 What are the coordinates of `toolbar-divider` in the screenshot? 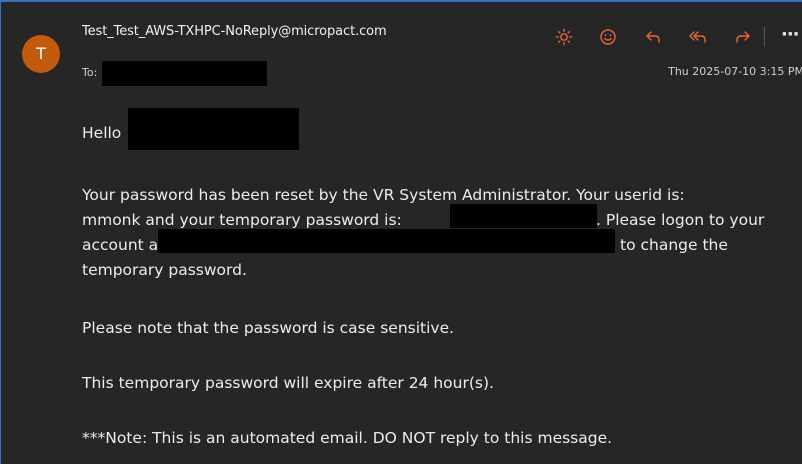 It's located at (764, 37).